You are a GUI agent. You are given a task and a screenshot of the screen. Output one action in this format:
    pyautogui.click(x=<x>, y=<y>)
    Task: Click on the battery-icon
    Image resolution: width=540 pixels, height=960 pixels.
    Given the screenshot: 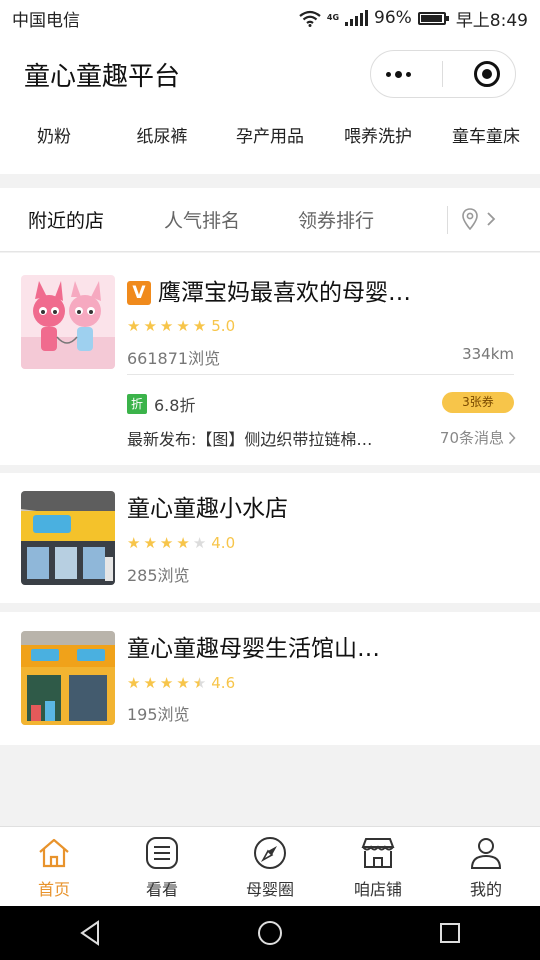 What is the action you would take?
    pyautogui.click(x=433, y=18)
    